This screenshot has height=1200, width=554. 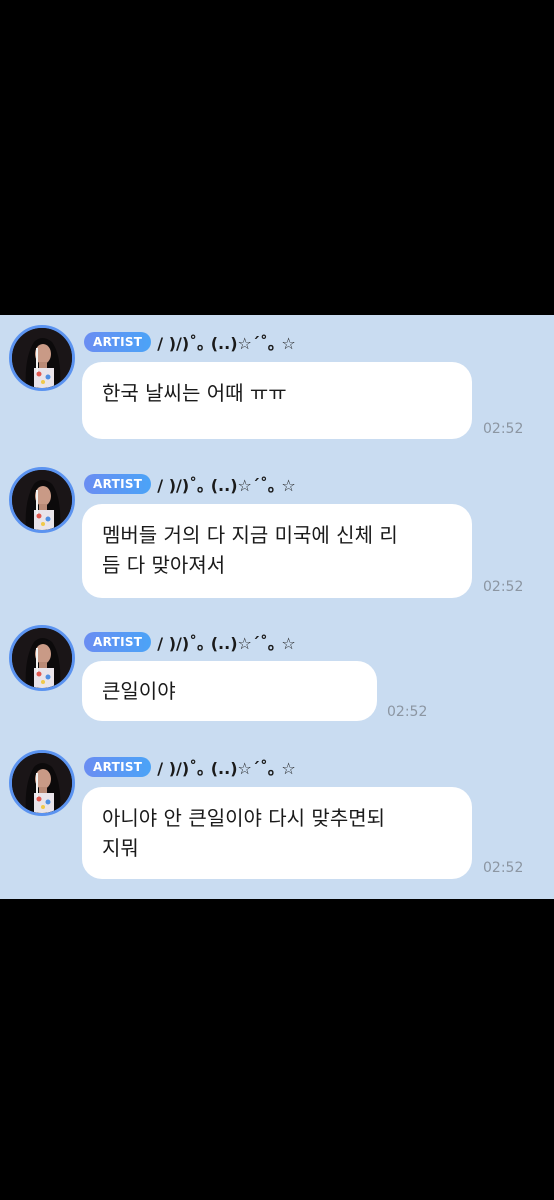 I want to click on message-line: 아니야 안 큰일이야 다시 맞추면되, so click(x=244, y=818).